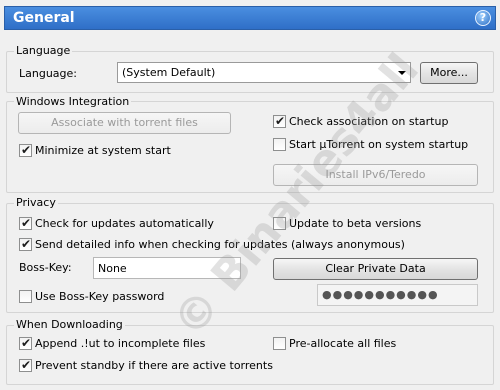  Describe the element at coordinates (25, 296) in the screenshot. I see `boss-key-password-checkbox` at that location.